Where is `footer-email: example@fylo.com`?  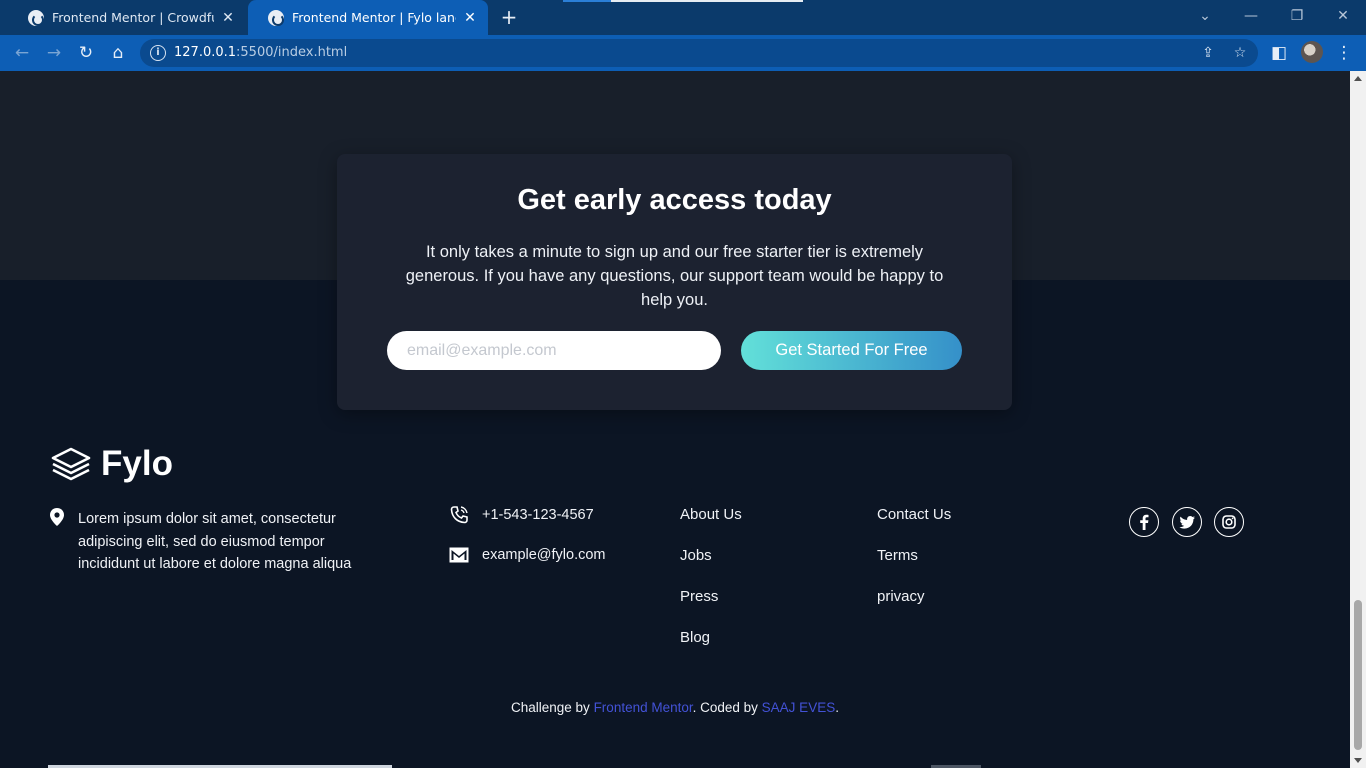 footer-email: example@fylo.com is located at coordinates (527, 555).